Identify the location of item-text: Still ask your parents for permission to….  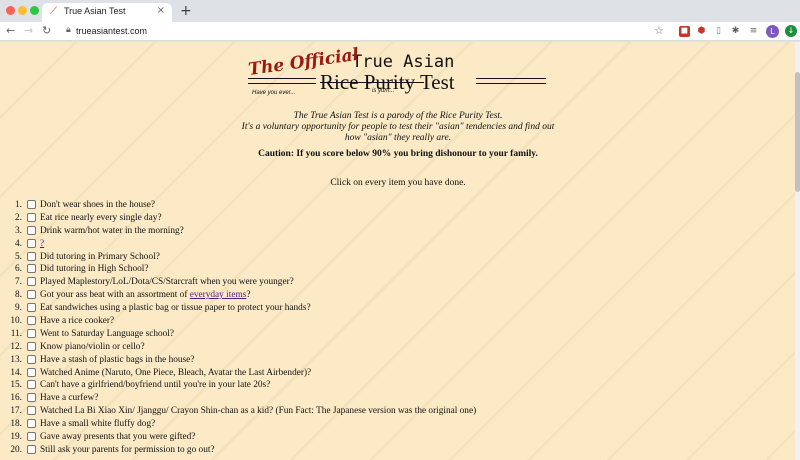
(127, 449).